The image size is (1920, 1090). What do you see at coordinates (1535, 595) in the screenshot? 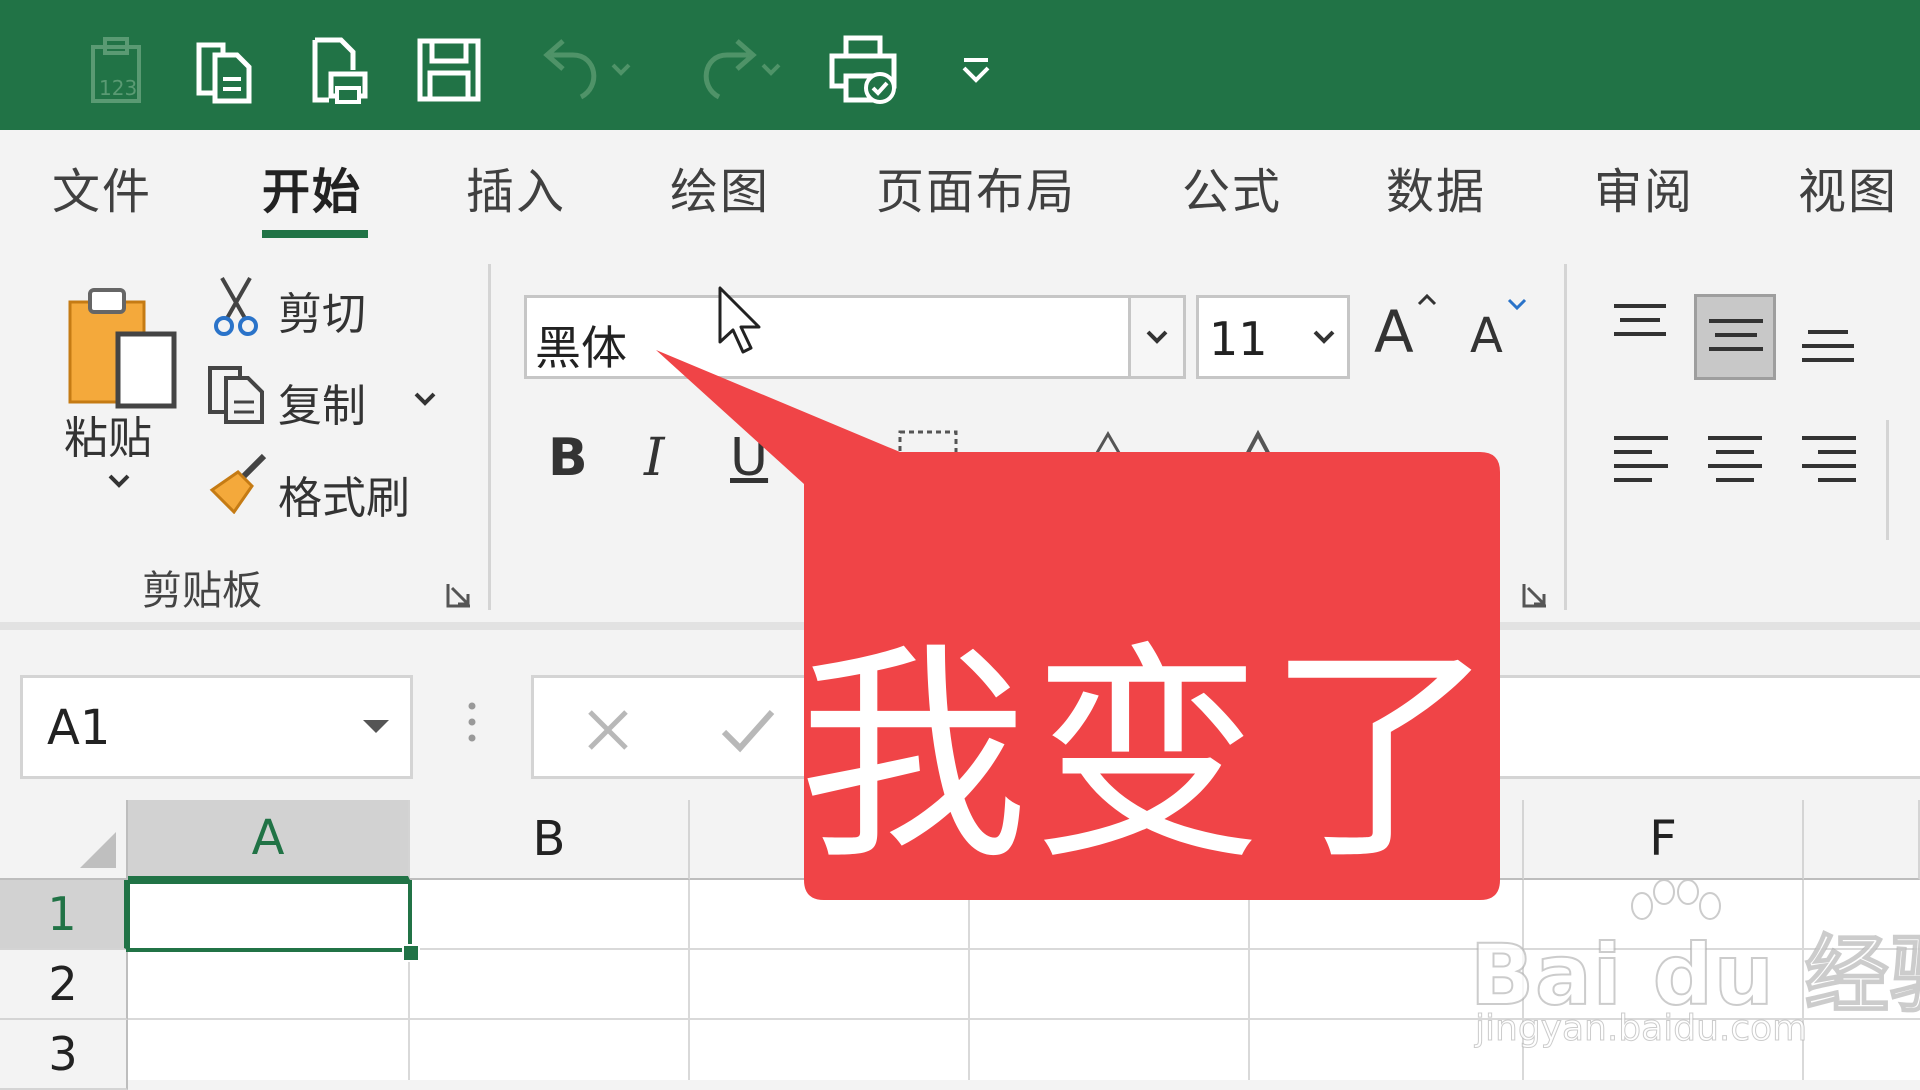
I see `font-dialog-launcher-icon` at bounding box center [1535, 595].